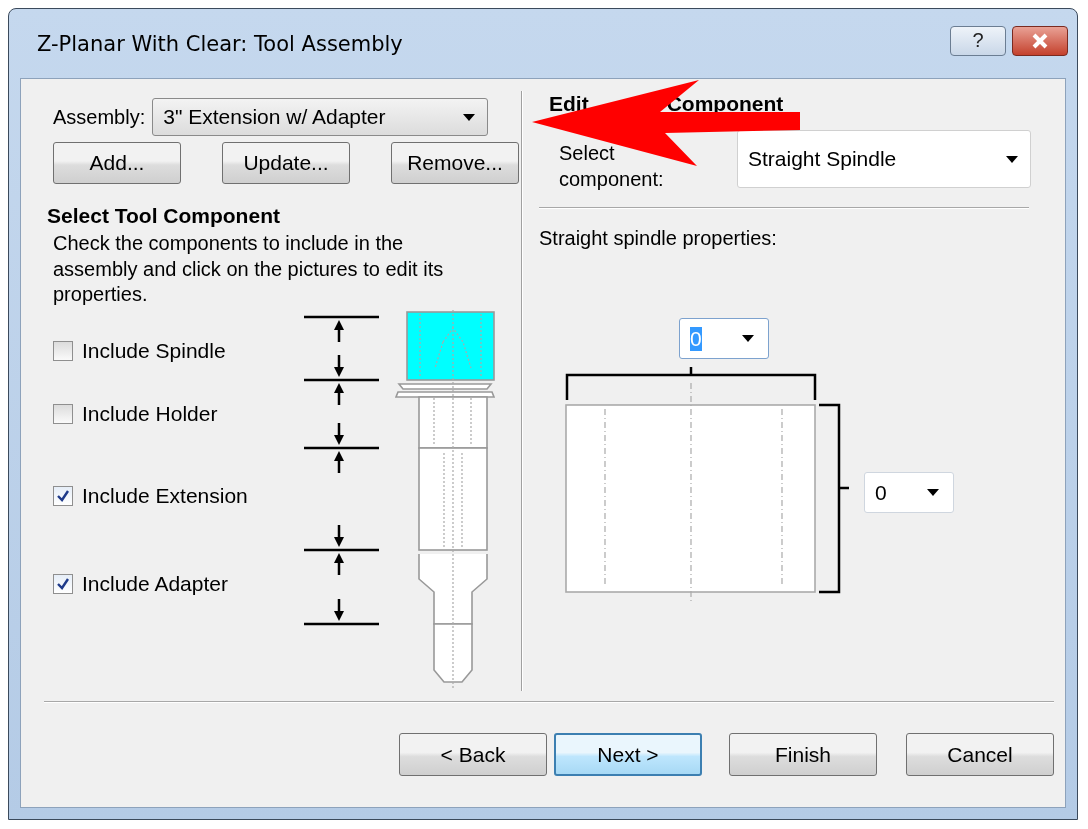 Image resolution: width=1088 pixels, height=829 pixels. I want to click on wizard-button: Next >, so click(628, 754).